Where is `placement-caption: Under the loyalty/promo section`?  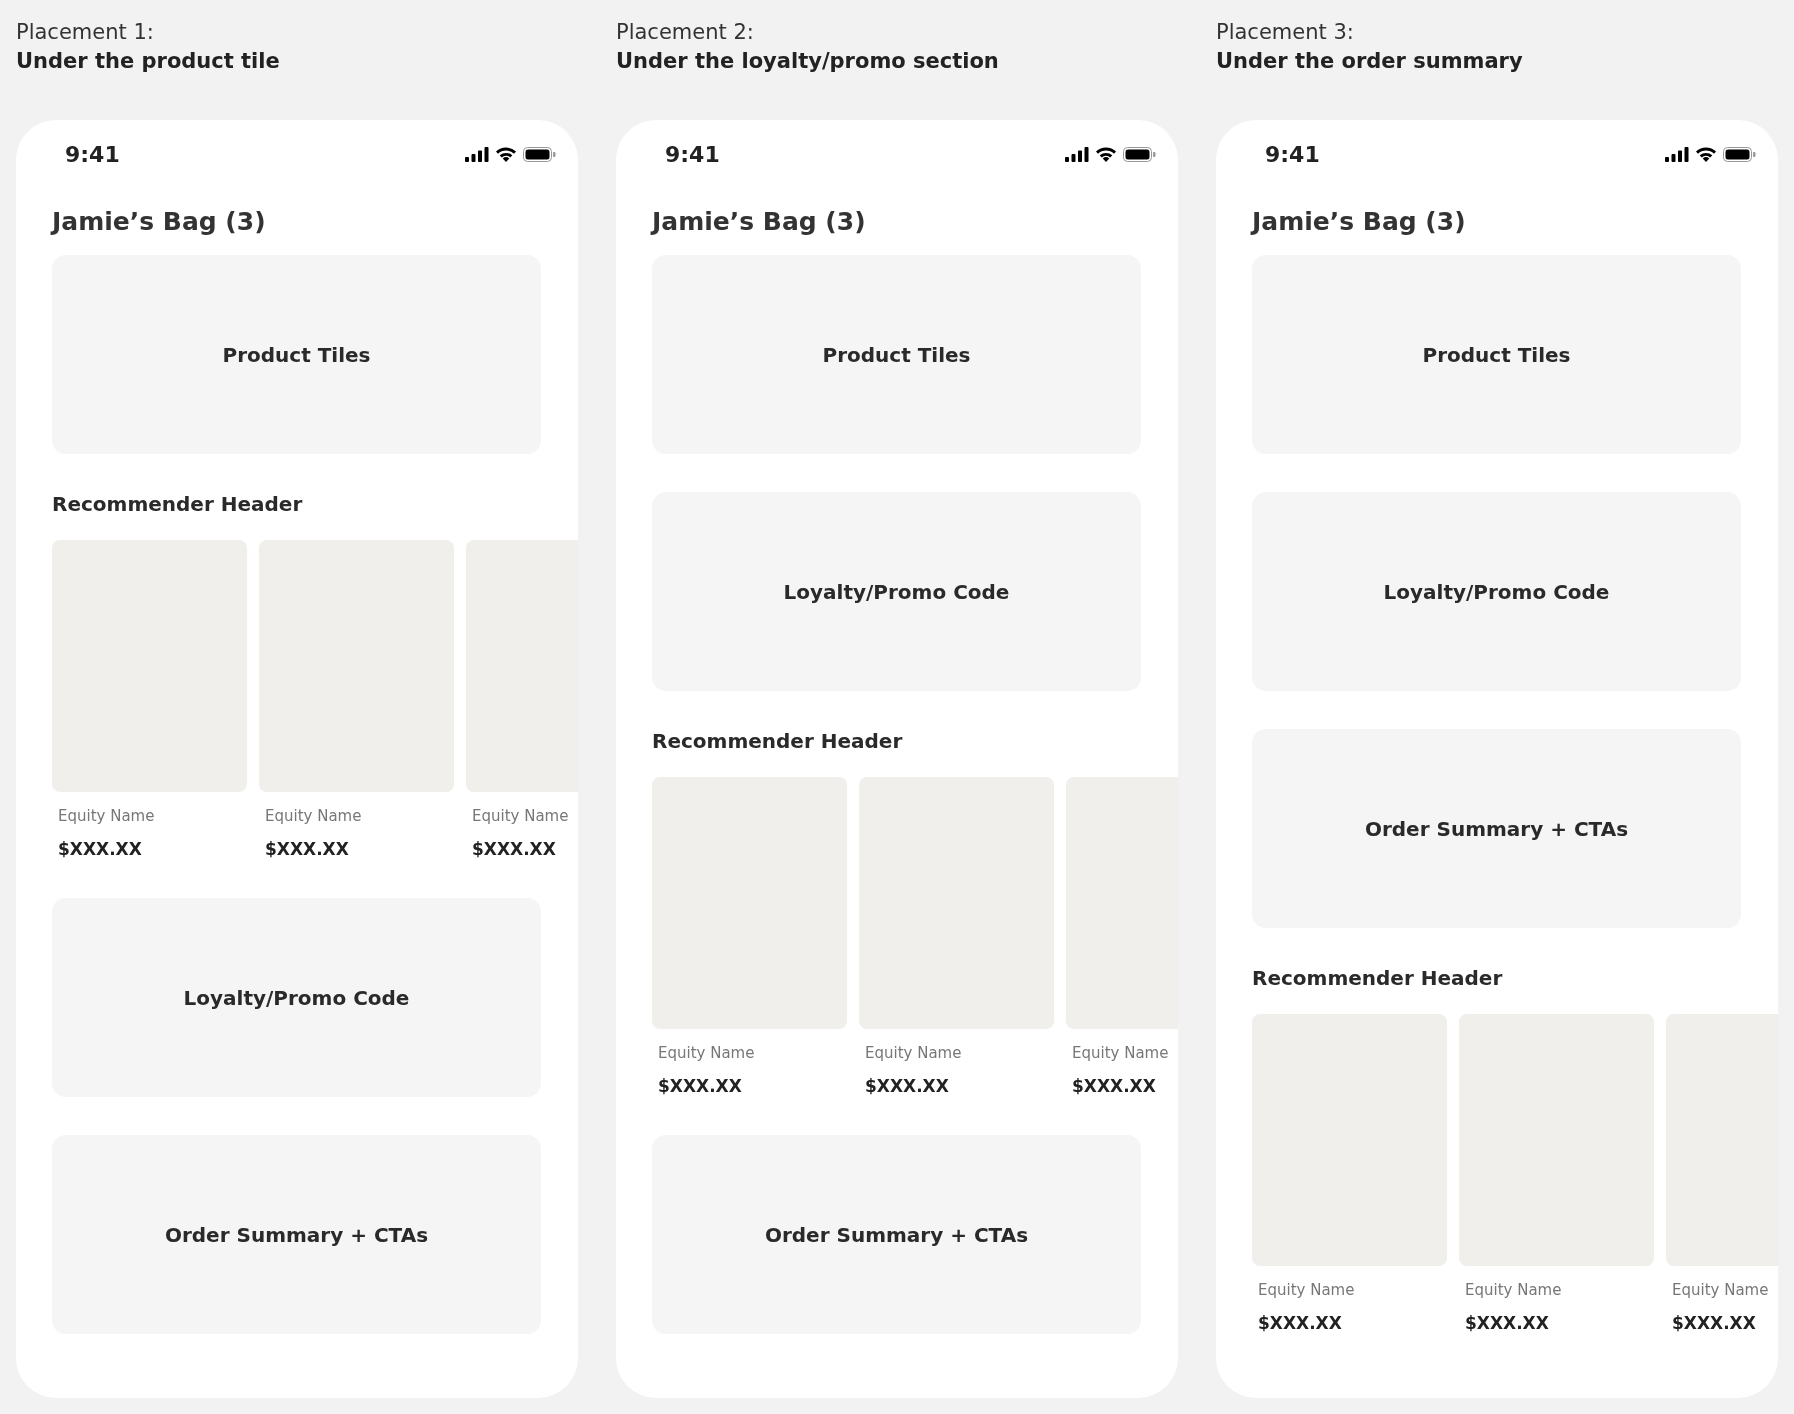
placement-caption: Under the loyalty/promo section is located at coordinates (808, 61).